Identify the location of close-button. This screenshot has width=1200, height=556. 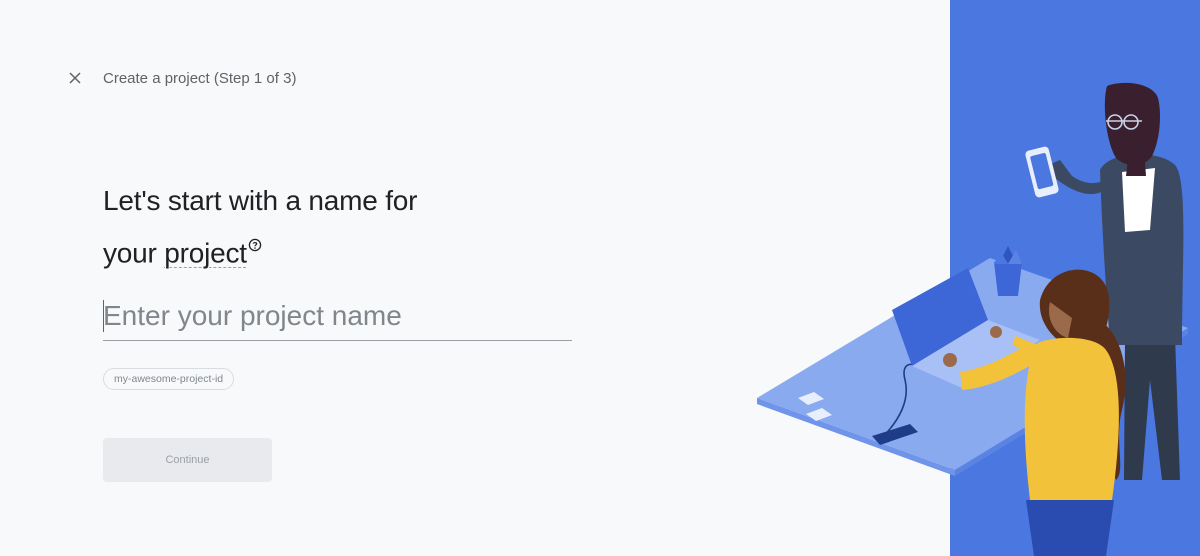
(75, 78).